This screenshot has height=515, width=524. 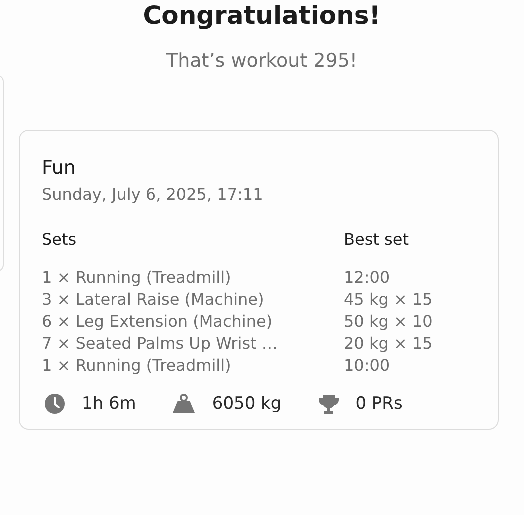 What do you see at coordinates (379, 404) in the screenshot?
I see `stat-text: 0 PRs` at bounding box center [379, 404].